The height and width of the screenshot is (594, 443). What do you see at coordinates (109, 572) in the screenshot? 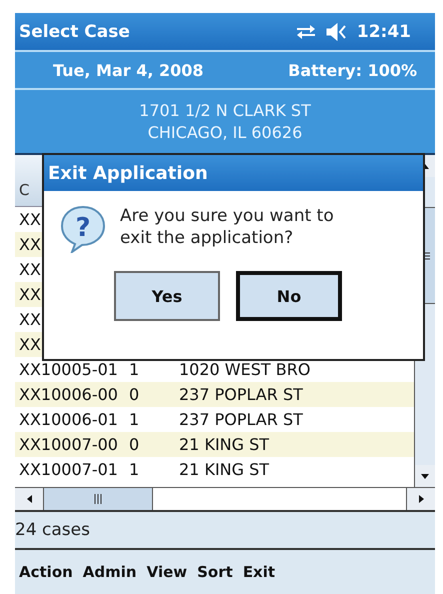
I see `menu-item: Admin` at bounding box center [109, 572].